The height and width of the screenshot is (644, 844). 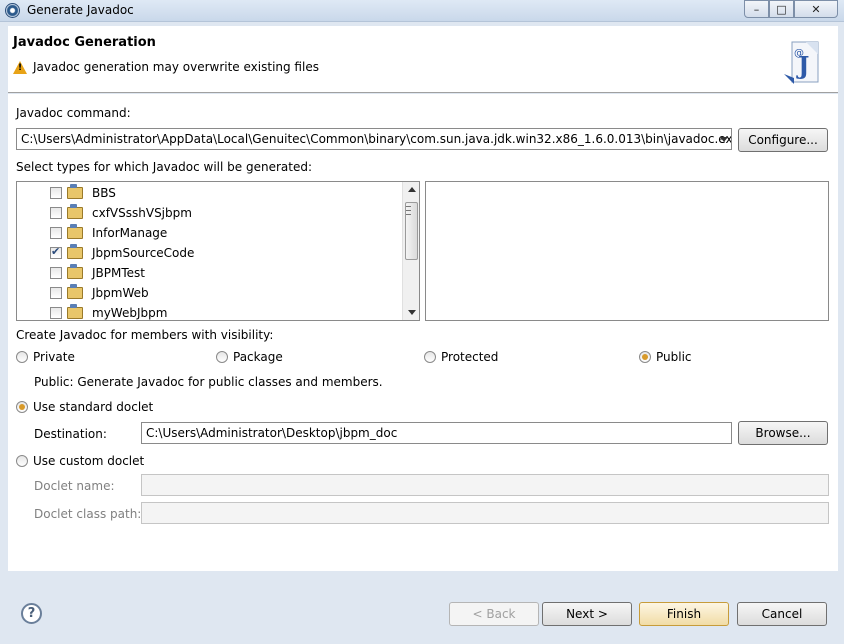 I want to click on next-button: Next >, so click(x=587, y=614).